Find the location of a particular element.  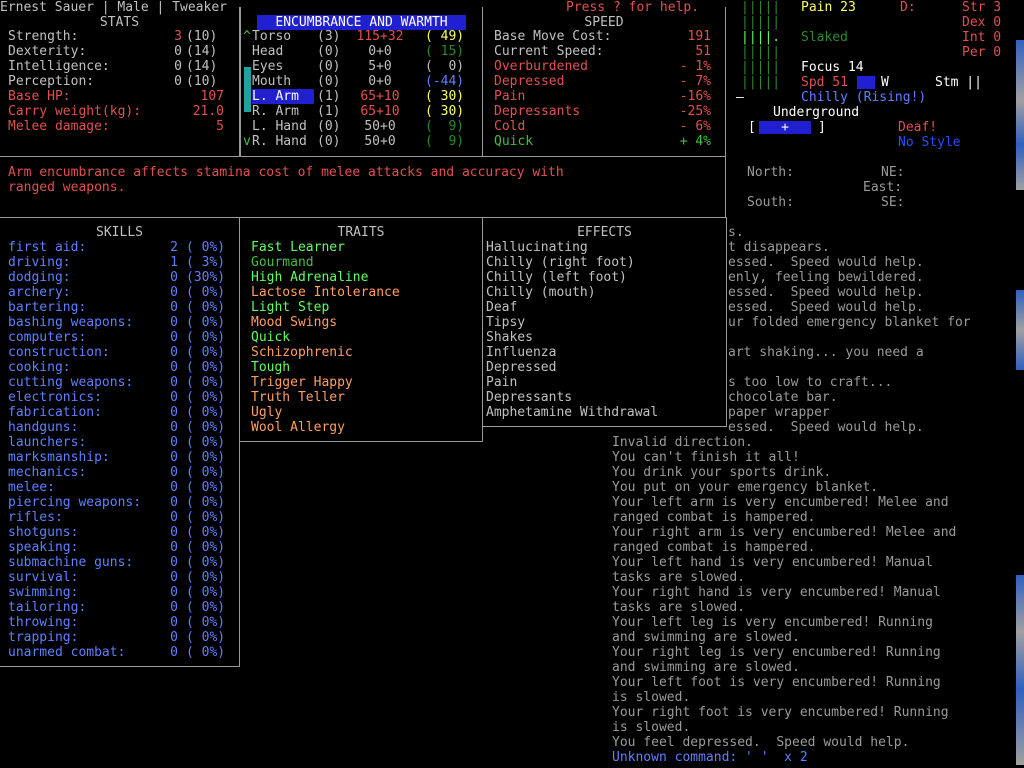

log-line: You feel depressed. Speed would help. is located at coordinates (761, 742).